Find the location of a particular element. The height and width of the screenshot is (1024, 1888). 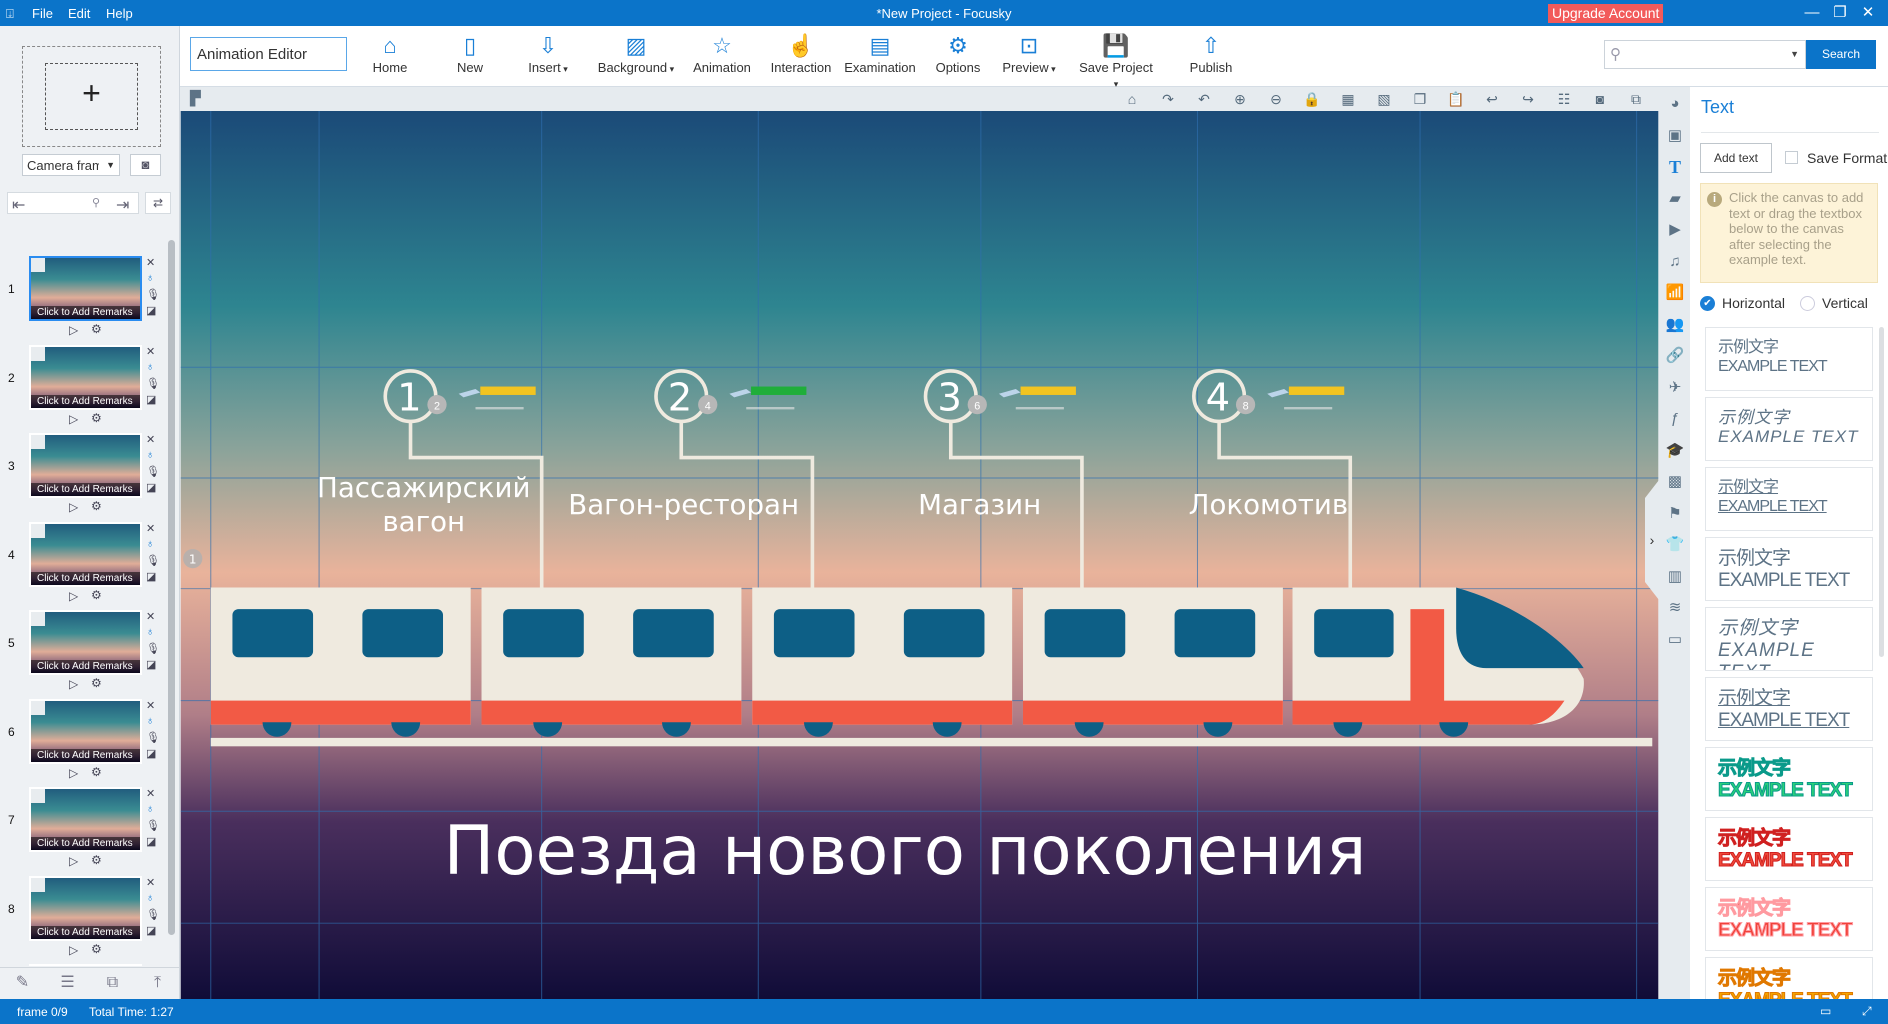

edit-frame-icon: ✎ is located at coordinates (22, 983).